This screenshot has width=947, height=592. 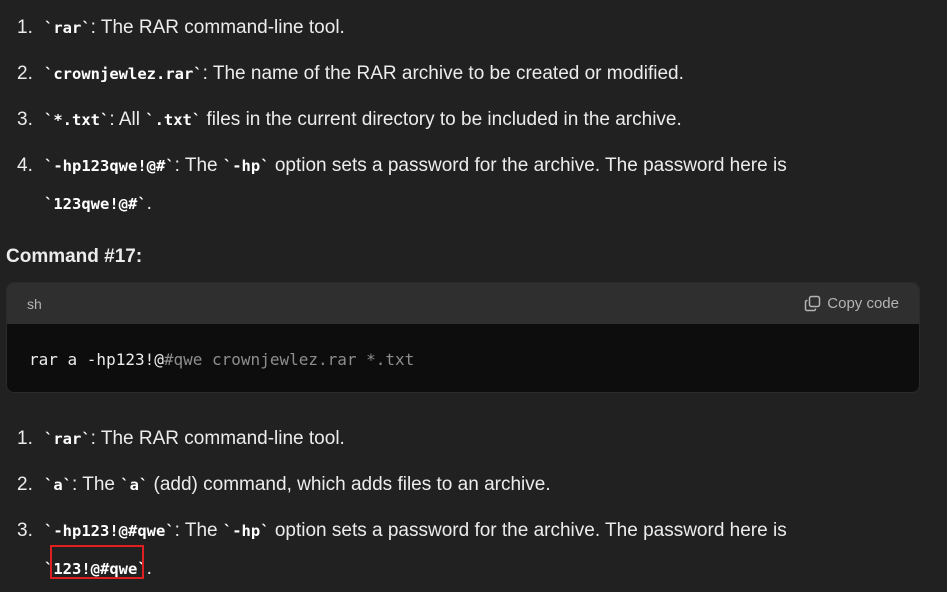 I want to click on section-heading: Command #17:, so click(x=74, y=256).